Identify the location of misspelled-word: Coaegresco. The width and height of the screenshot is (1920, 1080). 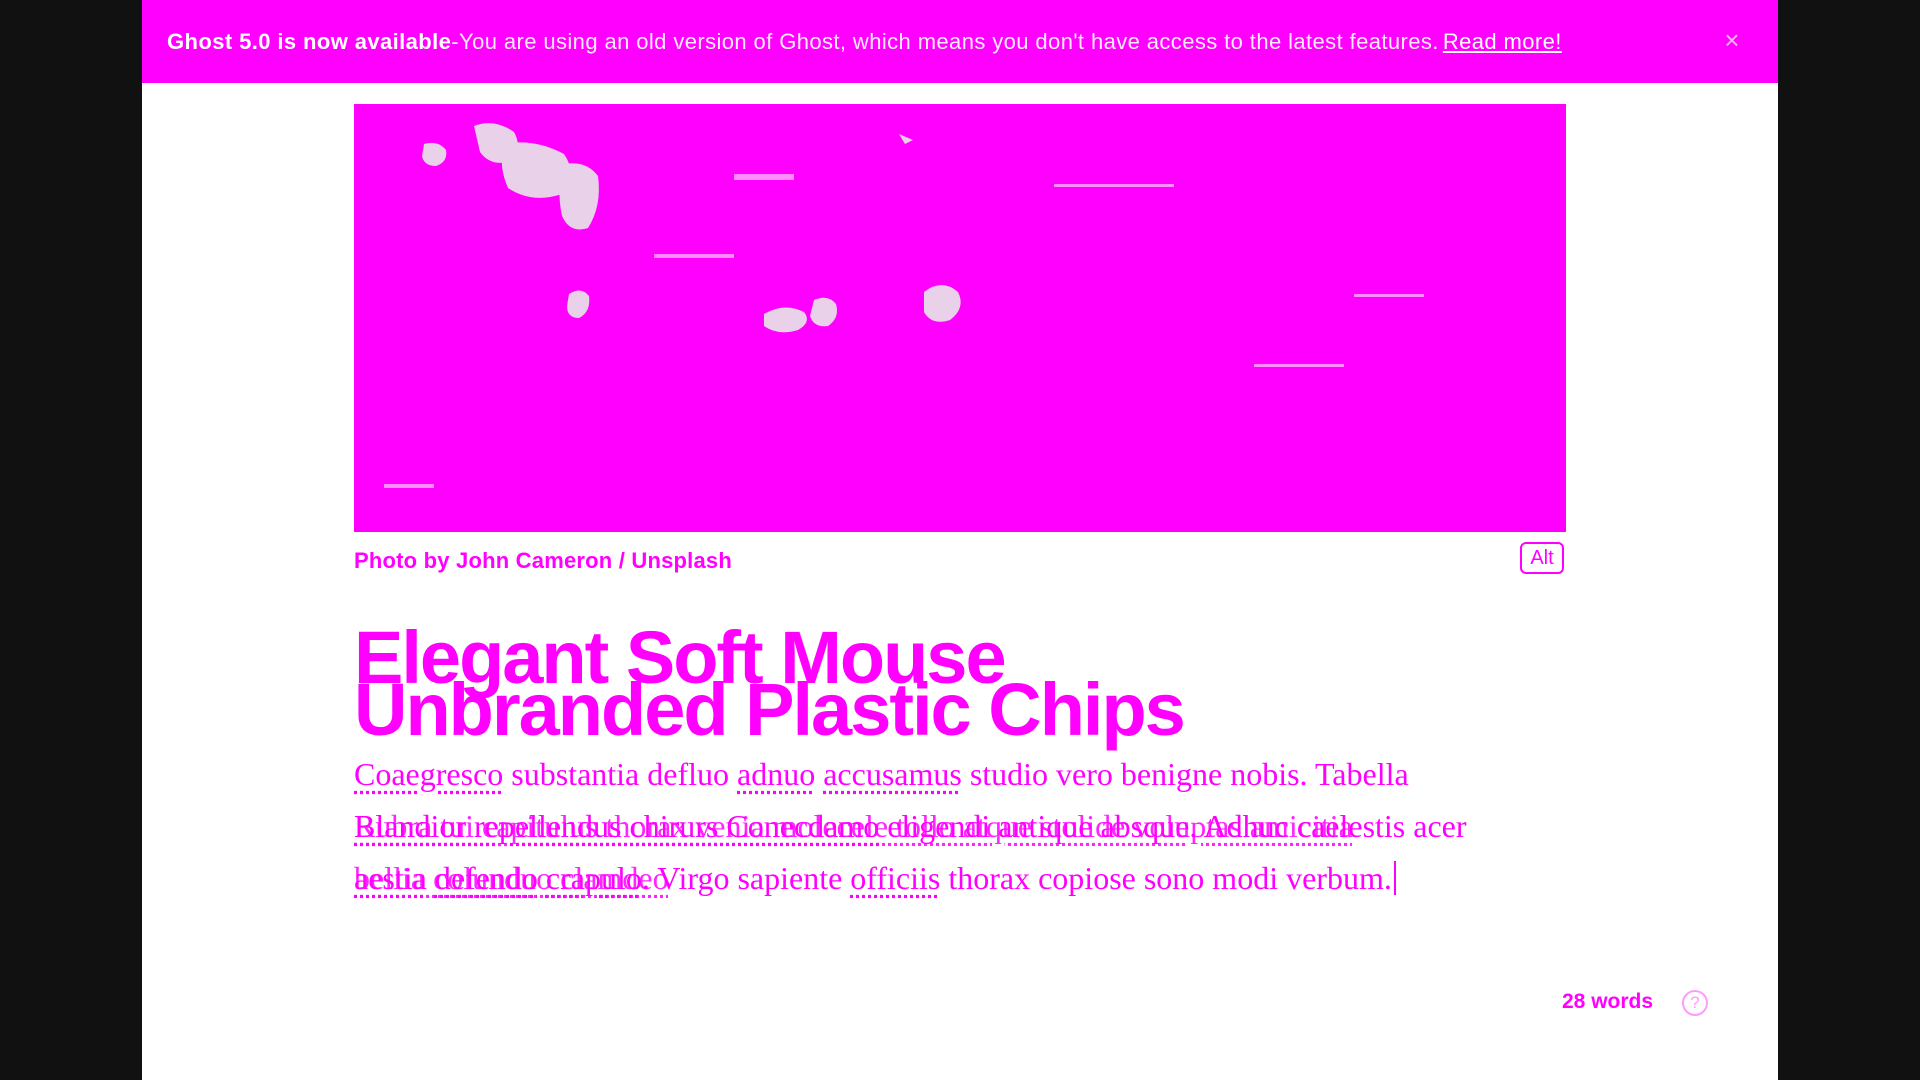
(428, 774).